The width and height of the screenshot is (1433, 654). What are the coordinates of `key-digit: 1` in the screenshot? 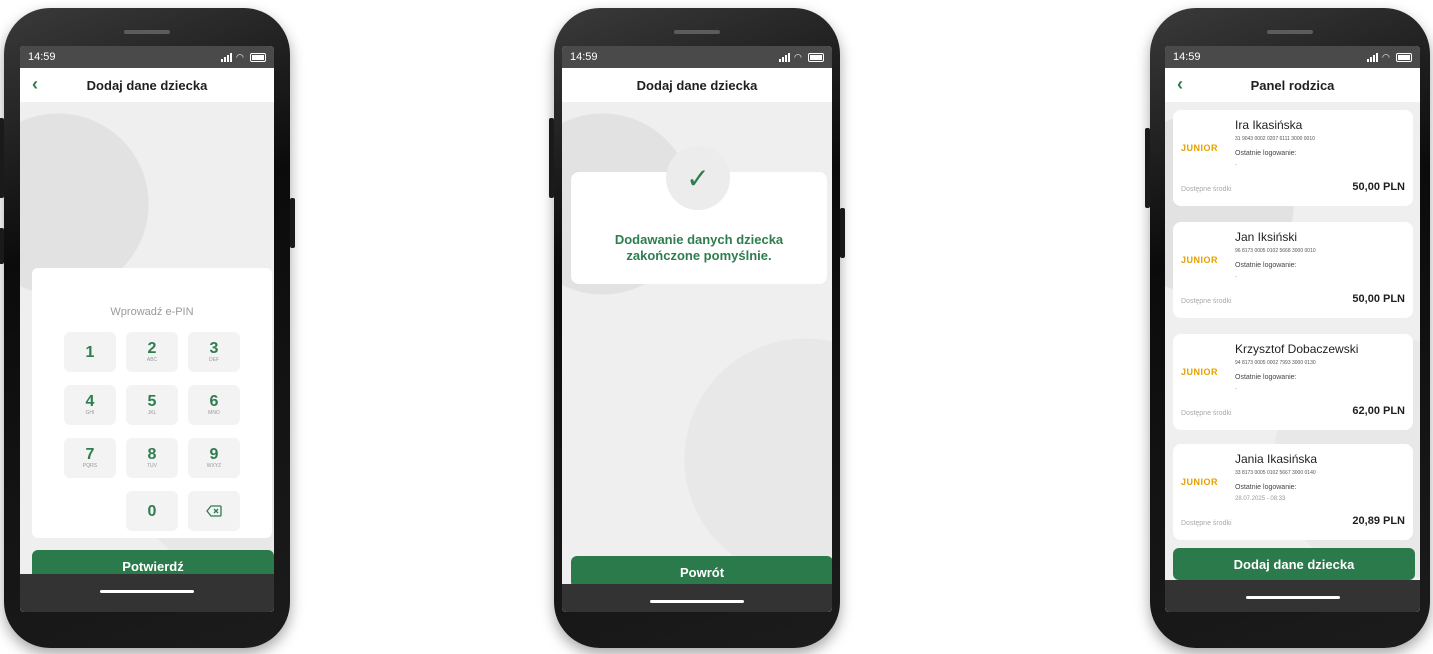 It's located at (90, 352).